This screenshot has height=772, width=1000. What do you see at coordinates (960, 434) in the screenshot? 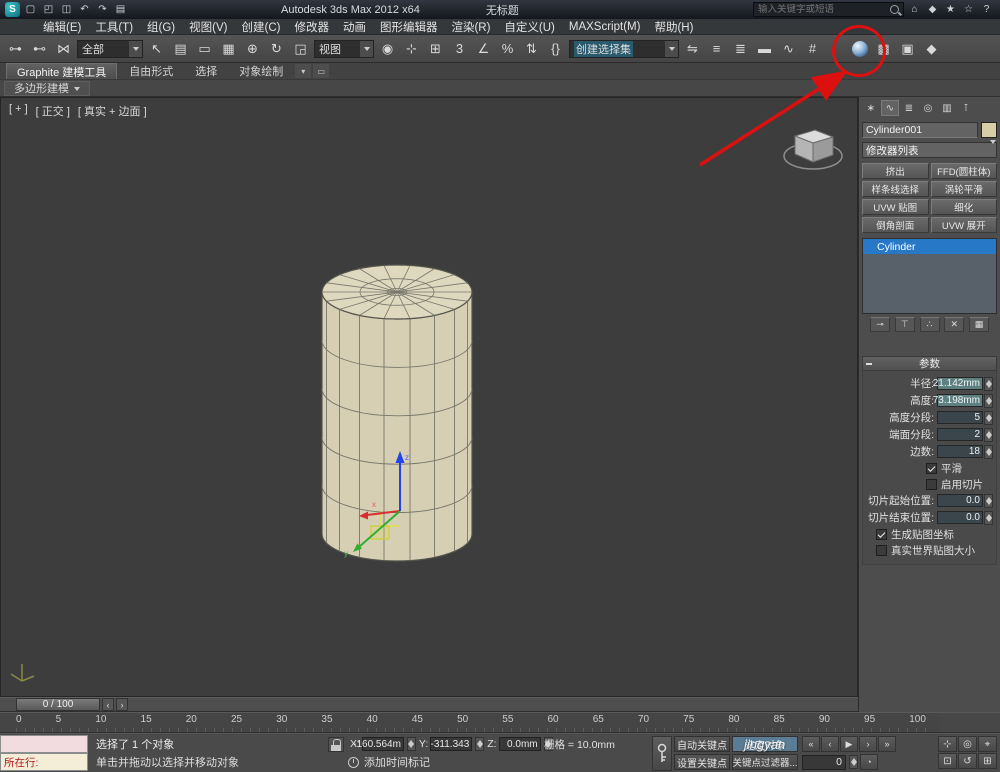
I see `param-field: 2` at bounding box center [960, 434].